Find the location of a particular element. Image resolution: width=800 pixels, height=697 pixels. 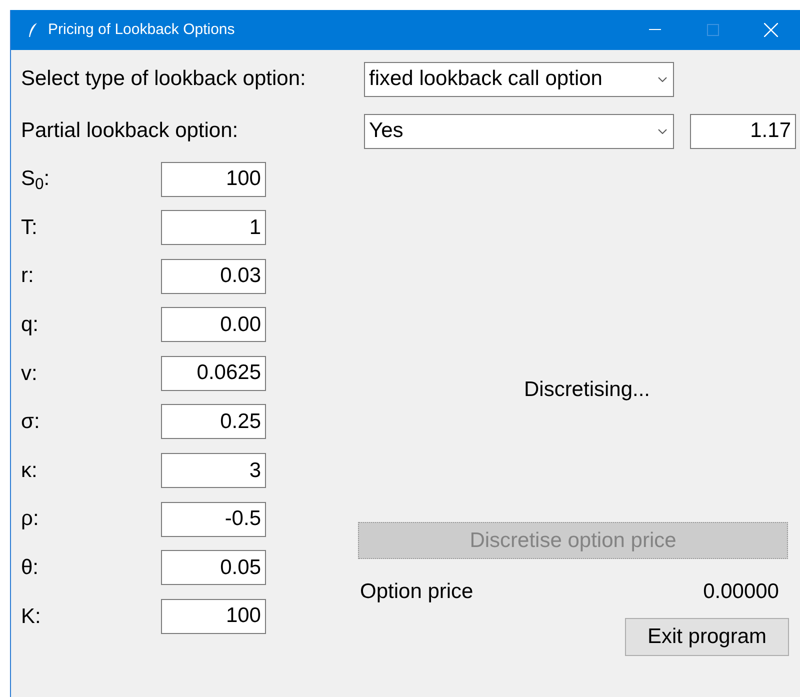

parameter-label: K: is located at coordinates (31, 617).